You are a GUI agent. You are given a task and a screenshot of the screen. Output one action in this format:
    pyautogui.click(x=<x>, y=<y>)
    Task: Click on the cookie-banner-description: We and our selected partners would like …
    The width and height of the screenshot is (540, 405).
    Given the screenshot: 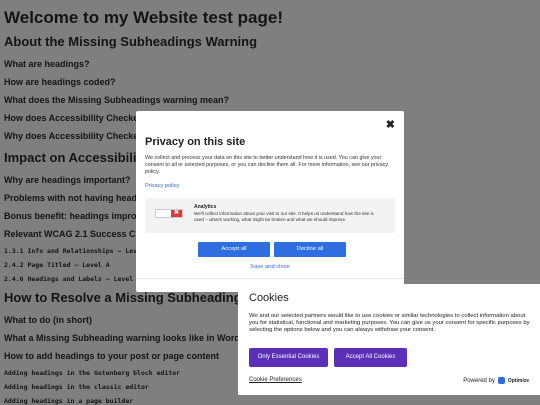 What is the action you would take?
    pyautogui.click(x=389, y=323)
    